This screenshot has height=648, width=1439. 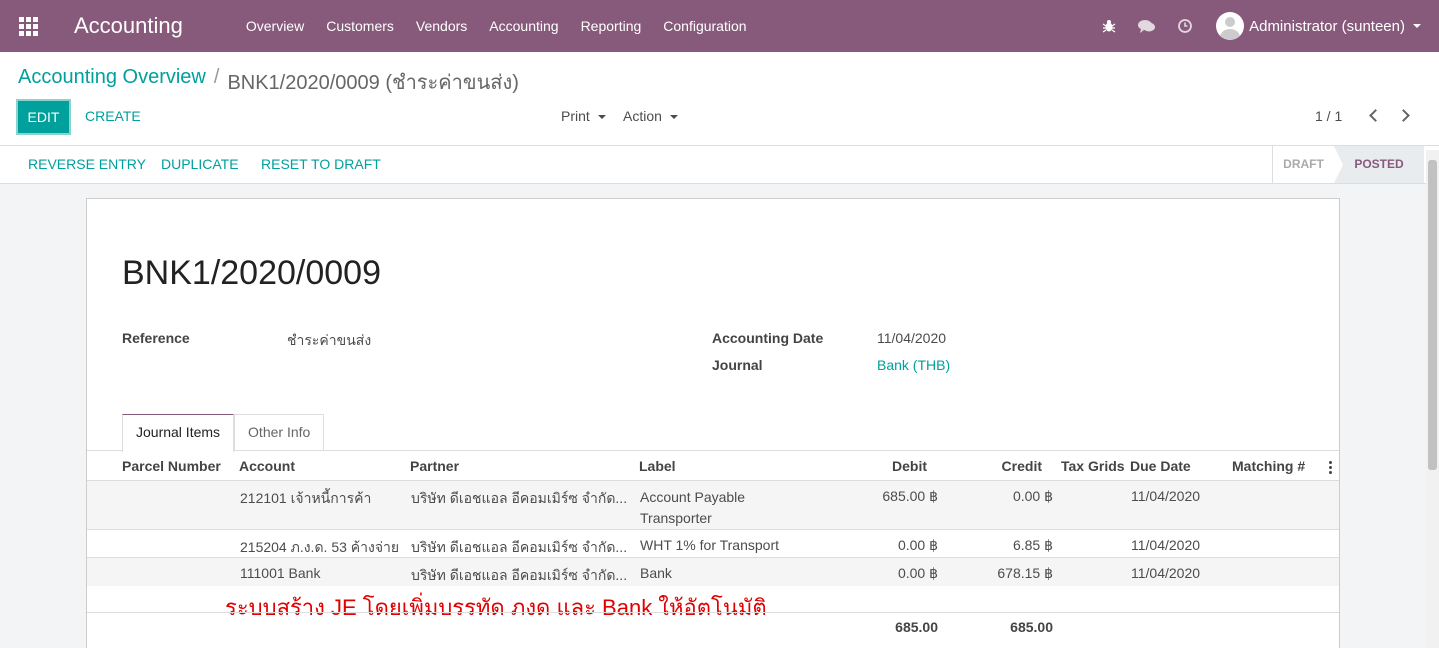 I want to click on cell-credit: 0.00 ฿, so click(x=1032, y=496).